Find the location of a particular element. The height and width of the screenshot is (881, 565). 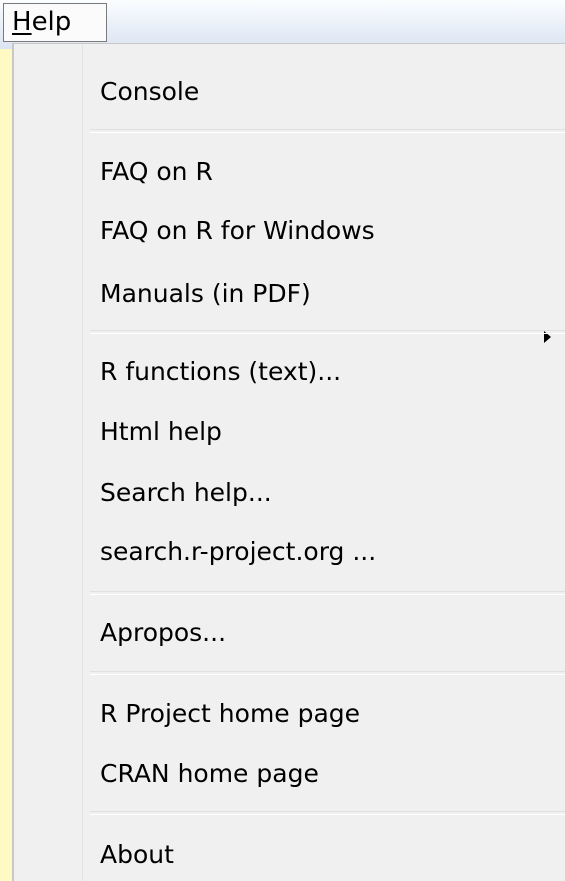

help-menu-label: elp is located at coordinates (51, 22).